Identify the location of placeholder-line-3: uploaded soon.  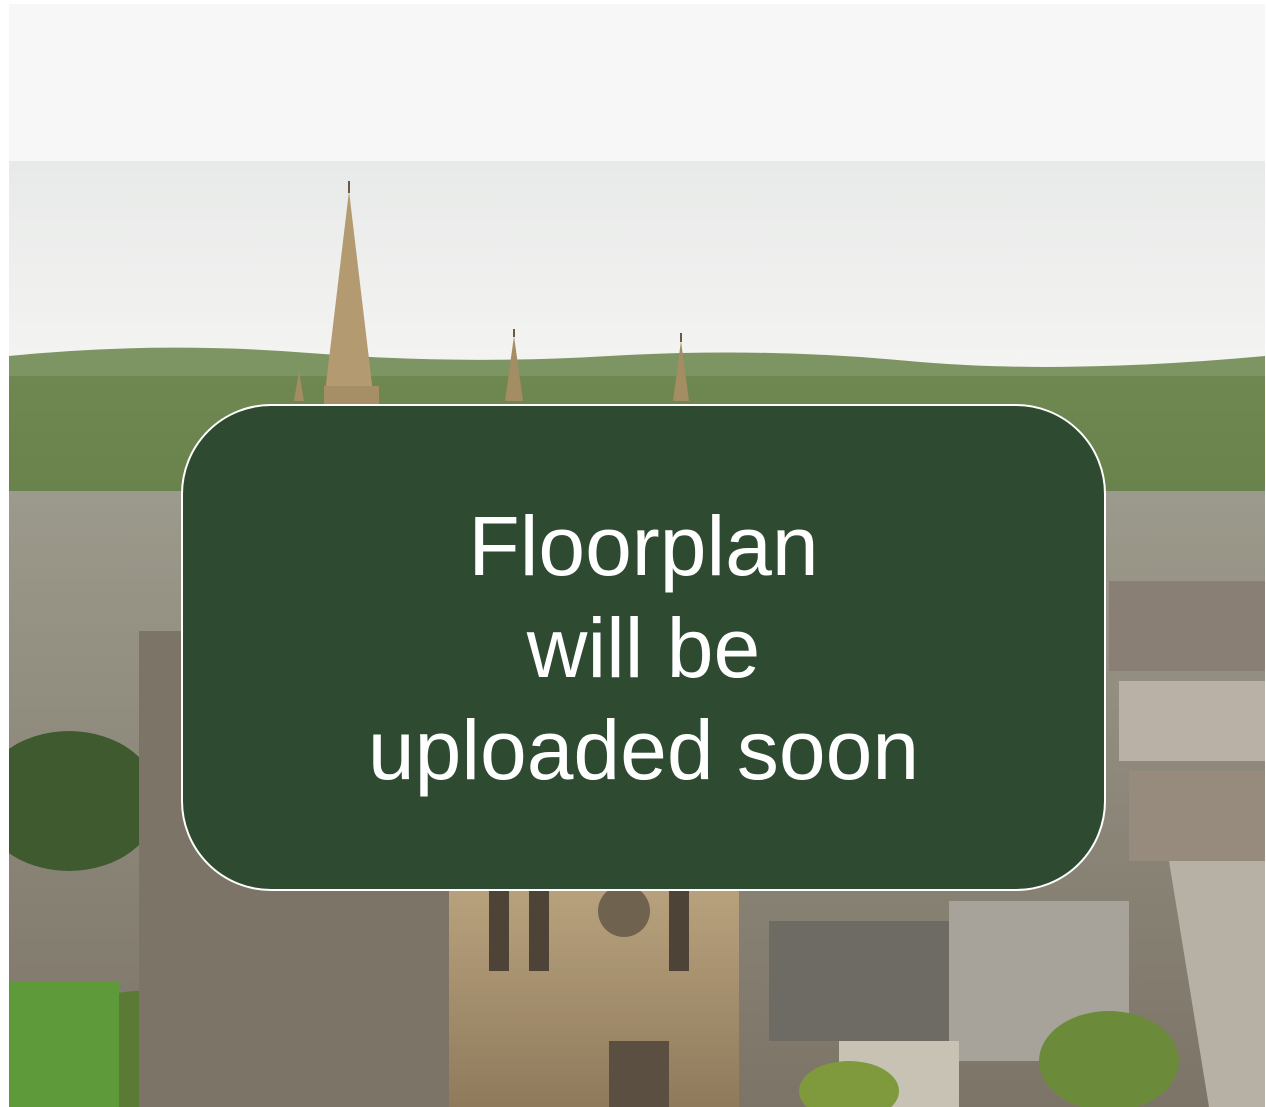
(643, 749).